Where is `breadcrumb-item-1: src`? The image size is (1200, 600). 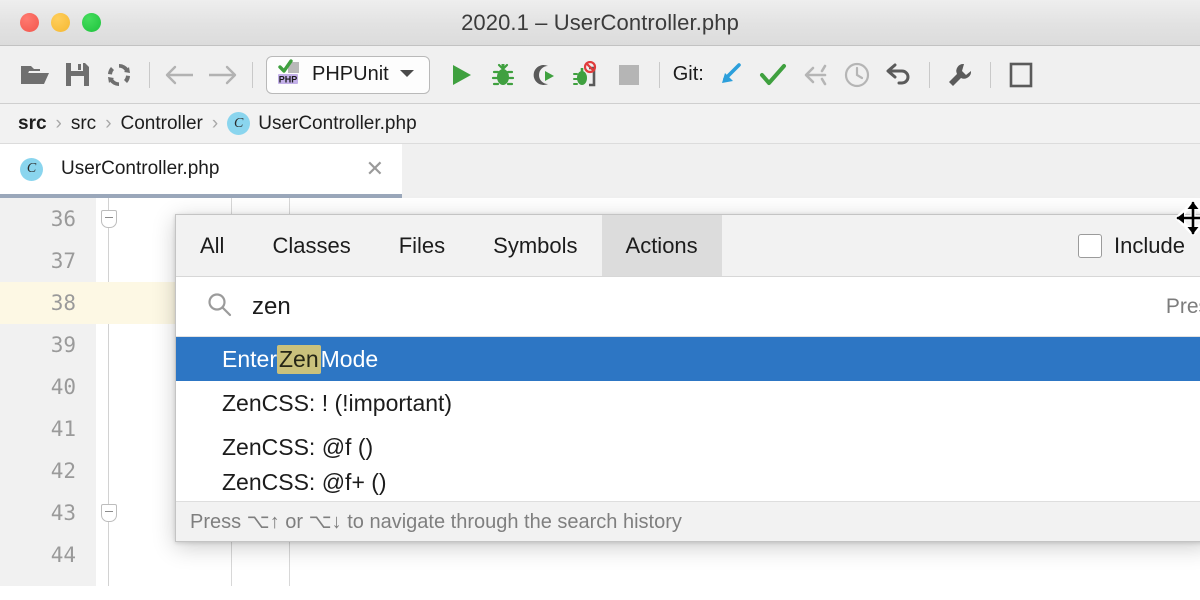
breadcrumb-item-1: src is located at coordinates (83, 124).